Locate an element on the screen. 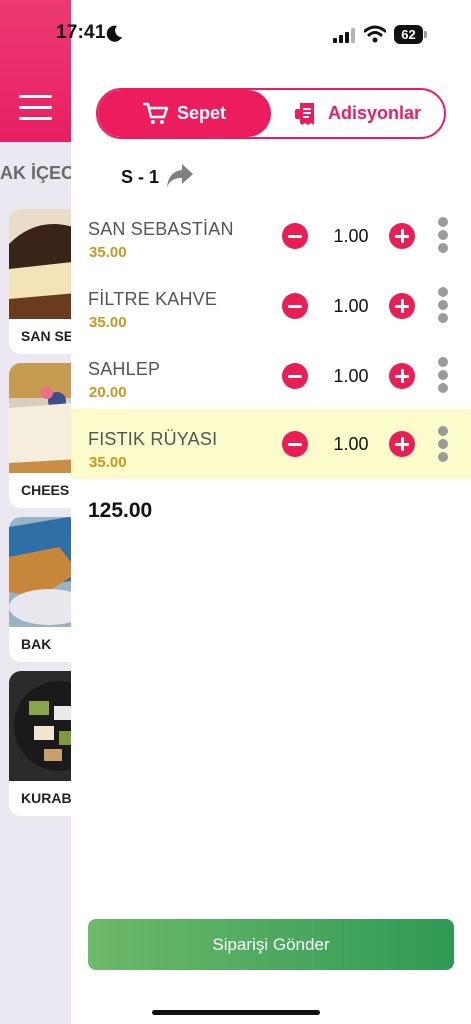  product-card: BAK is located at coordinates (40, 589).